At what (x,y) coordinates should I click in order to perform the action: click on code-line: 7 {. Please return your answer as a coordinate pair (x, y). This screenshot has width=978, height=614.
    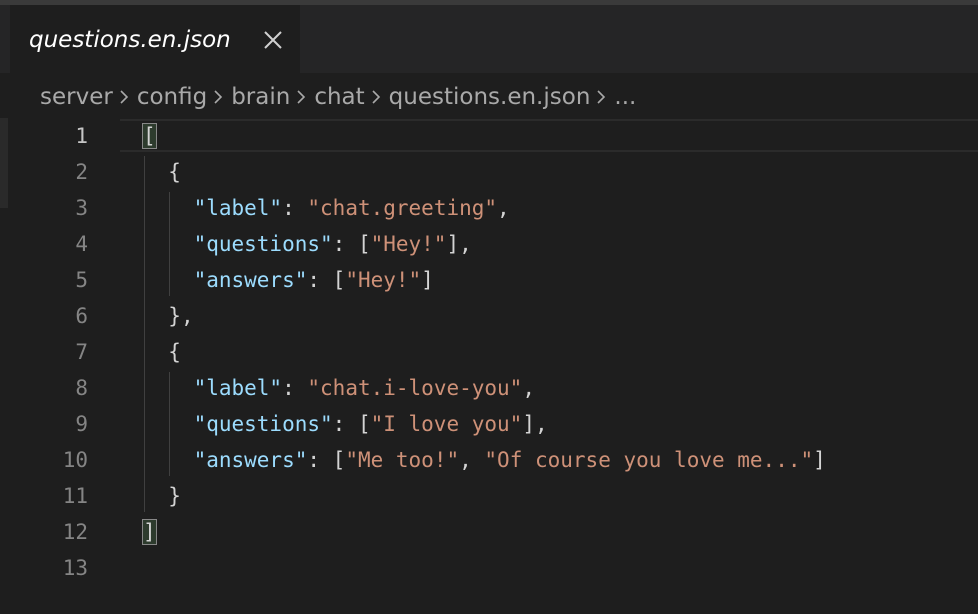
    Looking at the image, I should click on (489, 352).